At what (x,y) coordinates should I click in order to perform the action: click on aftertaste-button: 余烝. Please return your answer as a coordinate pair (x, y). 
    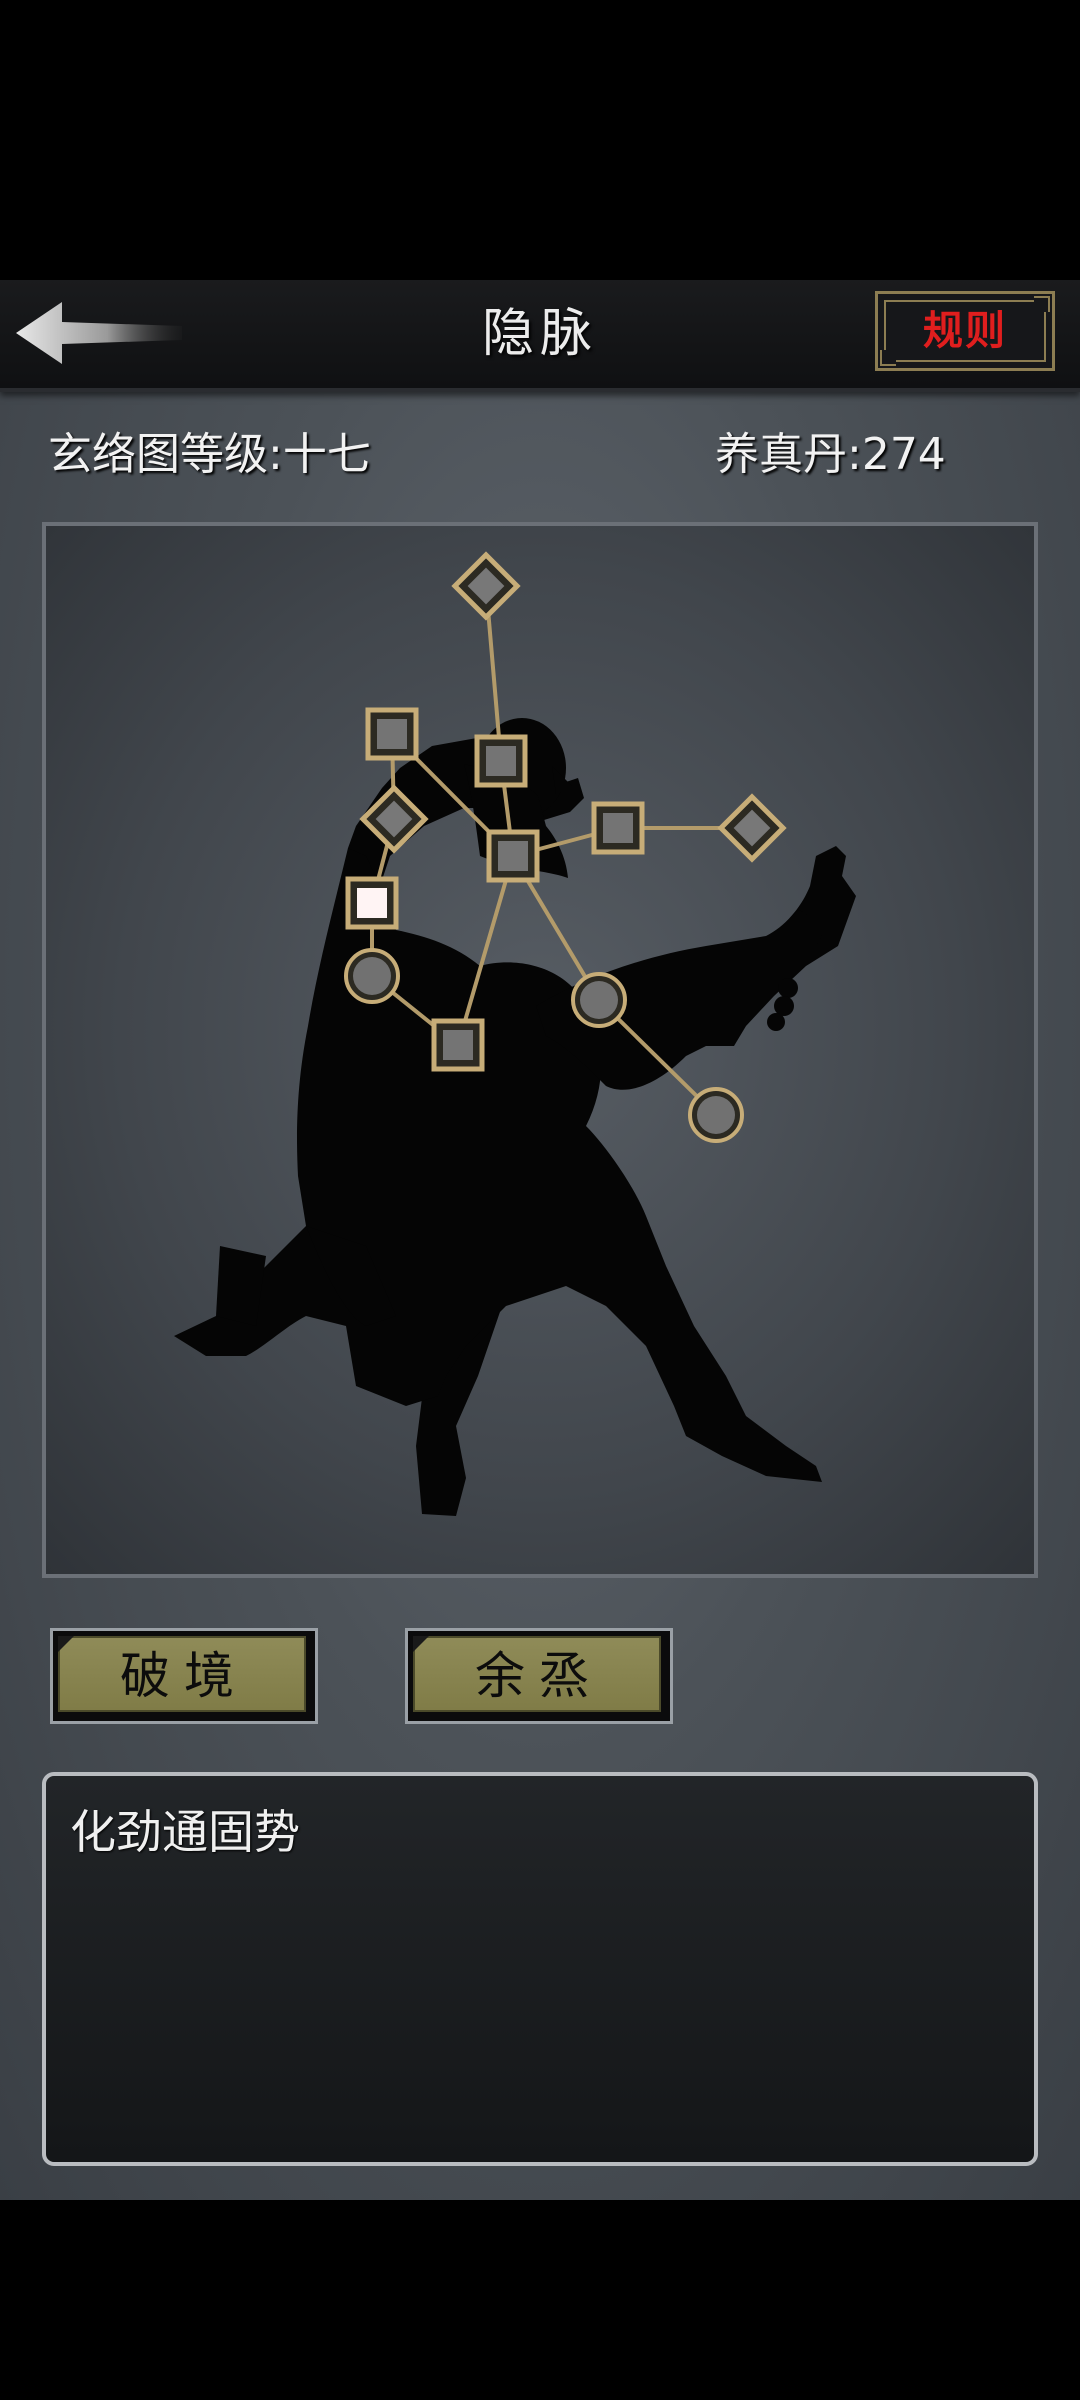
    Looking at the image, I should click on (539, 1676).